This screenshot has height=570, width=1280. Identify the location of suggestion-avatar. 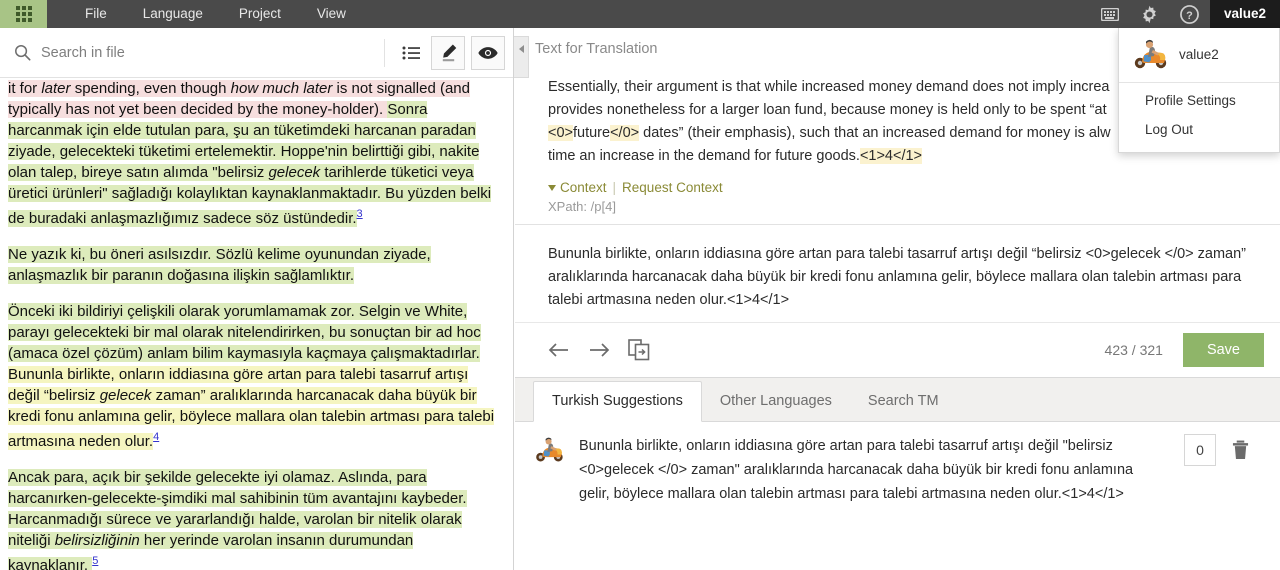
(556, 451).